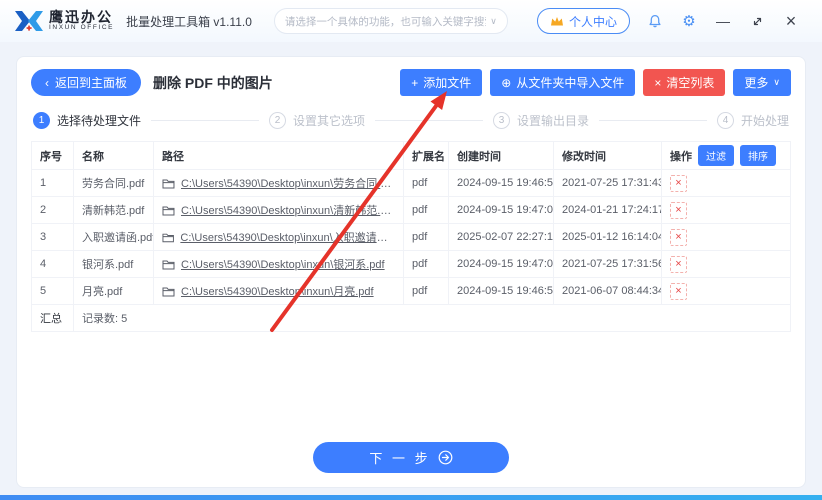  Describe the element at coordinates (501, 155) in the screenshot. I see `col-created: 创建时间` at that location.